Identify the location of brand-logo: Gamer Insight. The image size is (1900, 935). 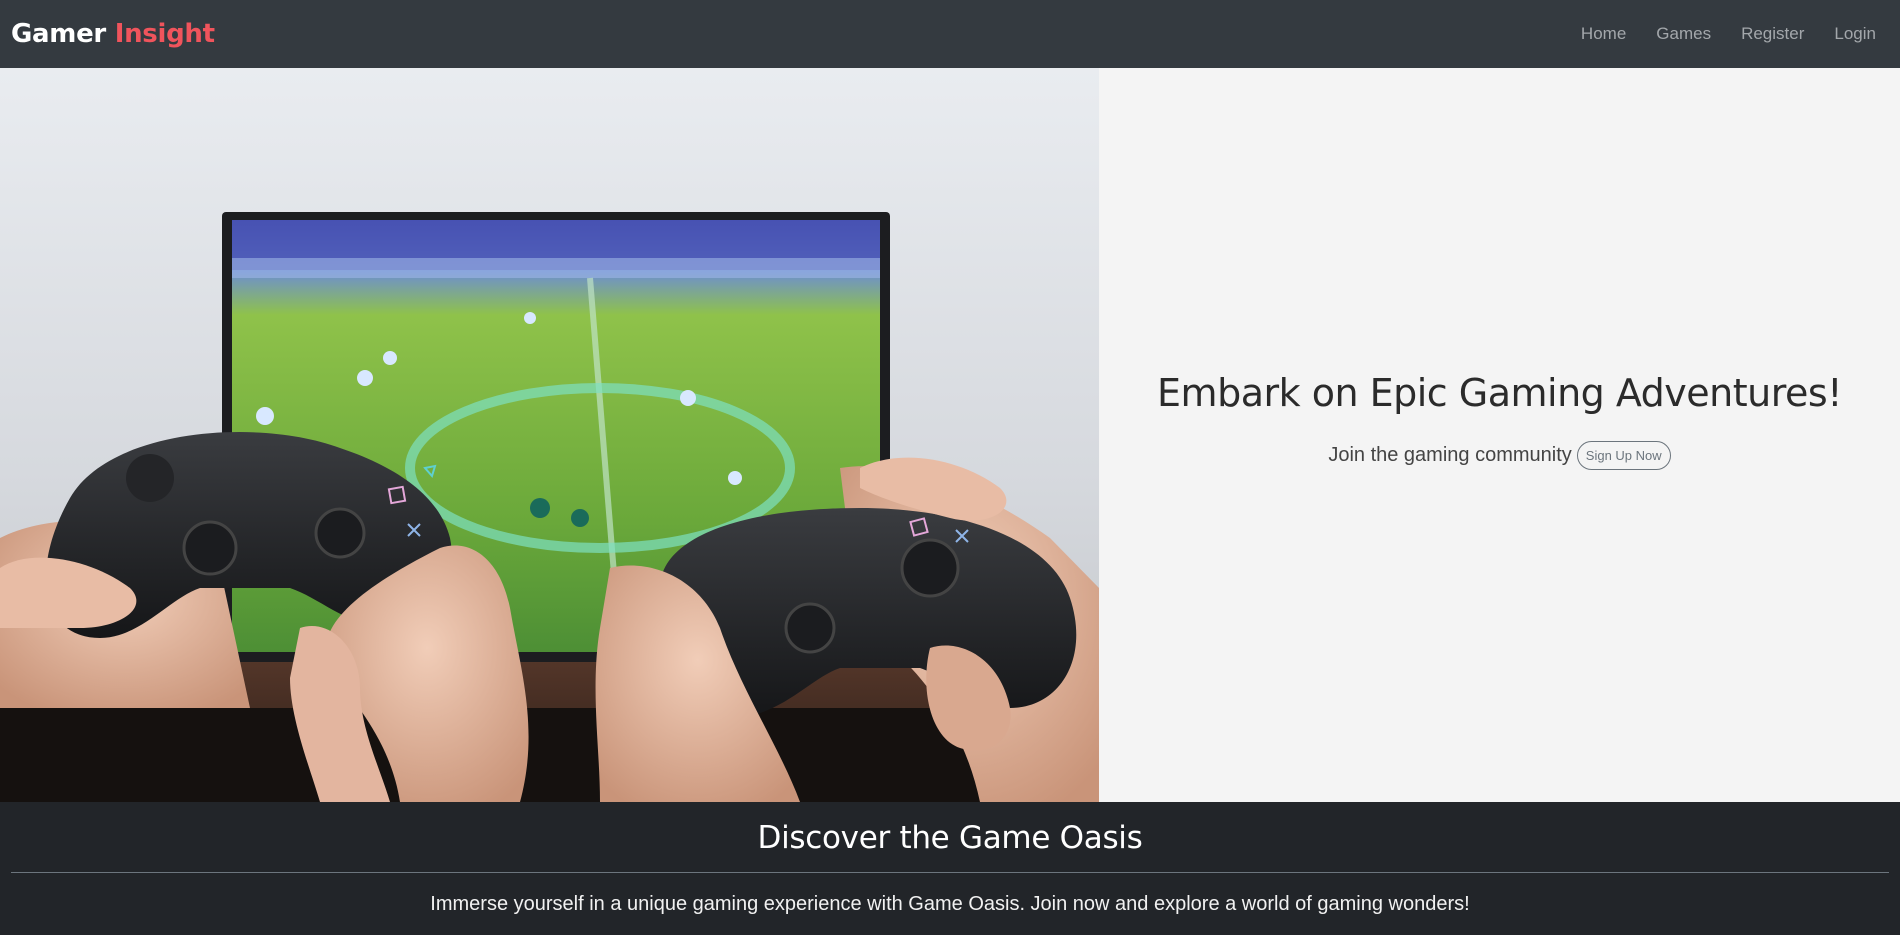
(113, 34).